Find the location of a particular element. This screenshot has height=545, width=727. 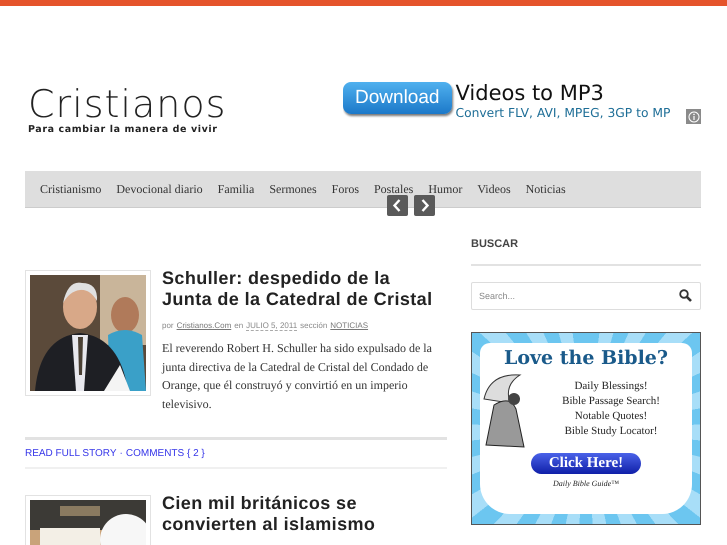

search-icon is located at coordinates (685, 295).